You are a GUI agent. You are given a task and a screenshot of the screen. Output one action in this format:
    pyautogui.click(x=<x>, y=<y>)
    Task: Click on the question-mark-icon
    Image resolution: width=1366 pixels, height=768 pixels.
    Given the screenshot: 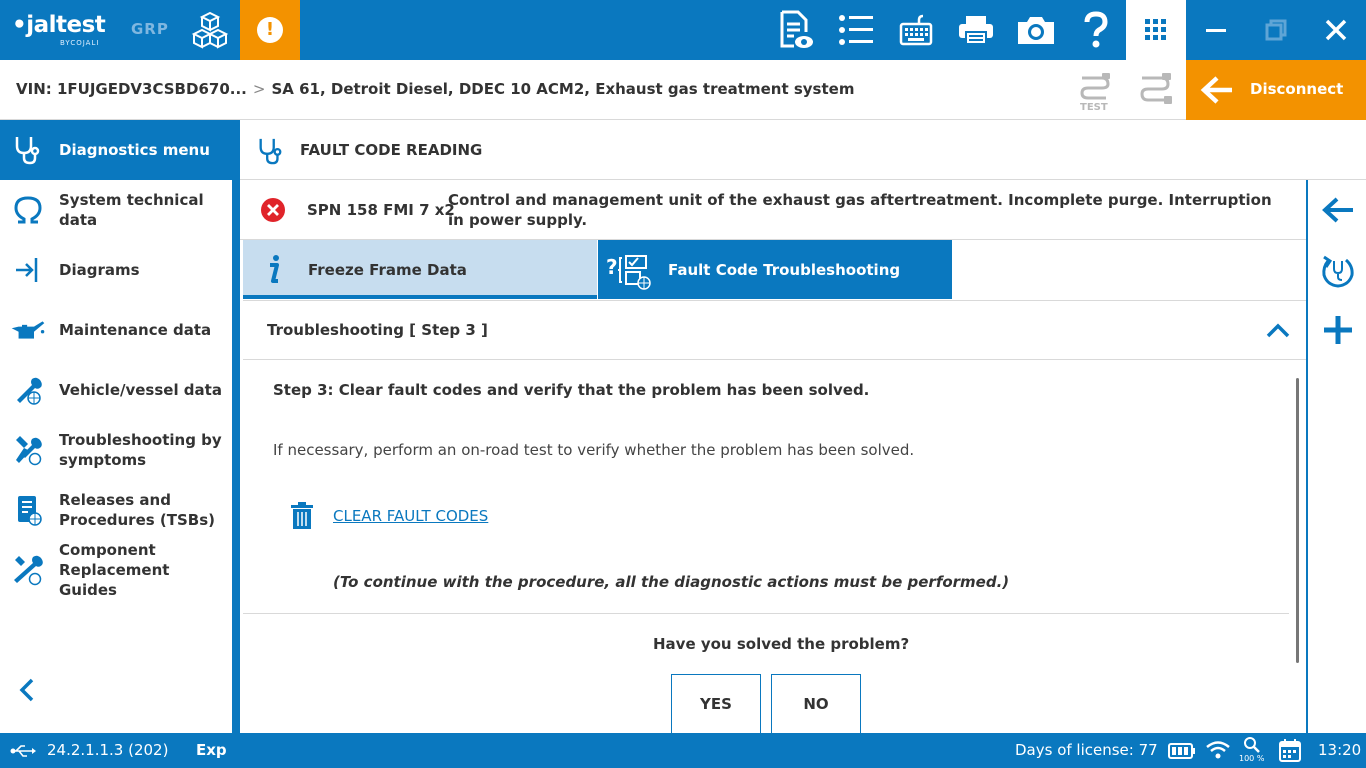 What is the action you would take?
    pyautogui.click(x=1096, y=29)
    